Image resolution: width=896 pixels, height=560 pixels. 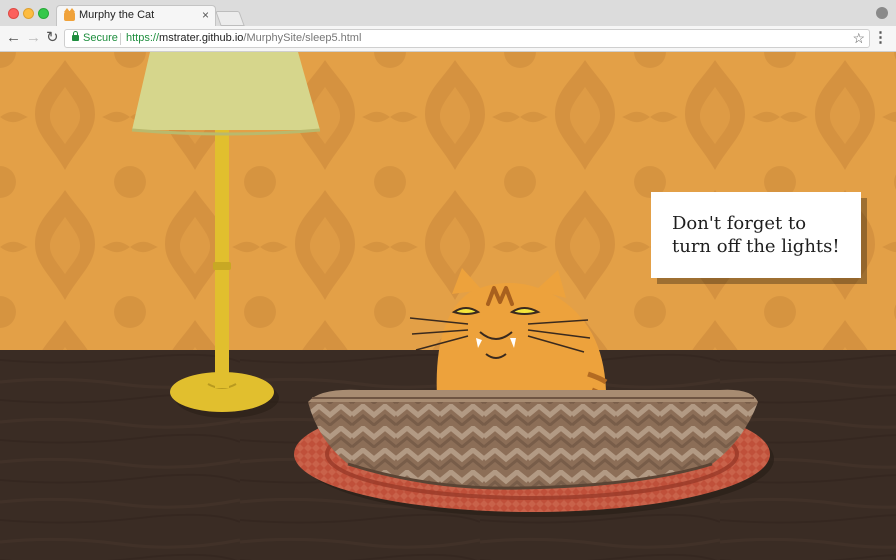 I want to click on cat-favicon-icon, so click(x=69, y=14).